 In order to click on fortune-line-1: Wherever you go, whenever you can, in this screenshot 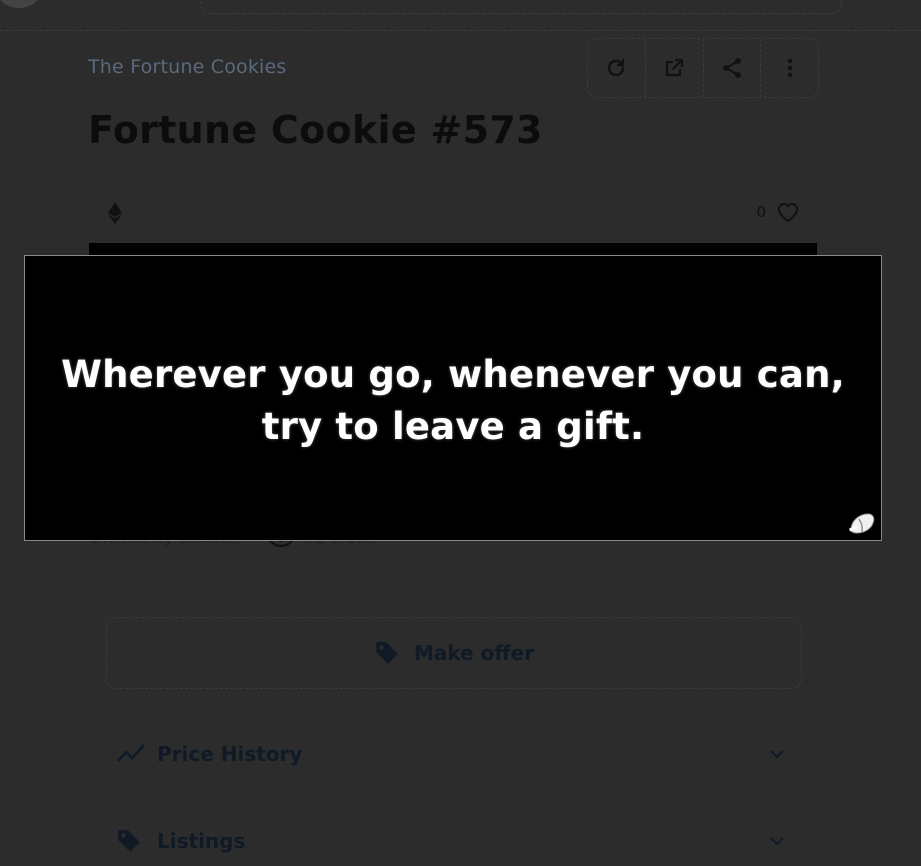, I will do `click(453, 374)`.